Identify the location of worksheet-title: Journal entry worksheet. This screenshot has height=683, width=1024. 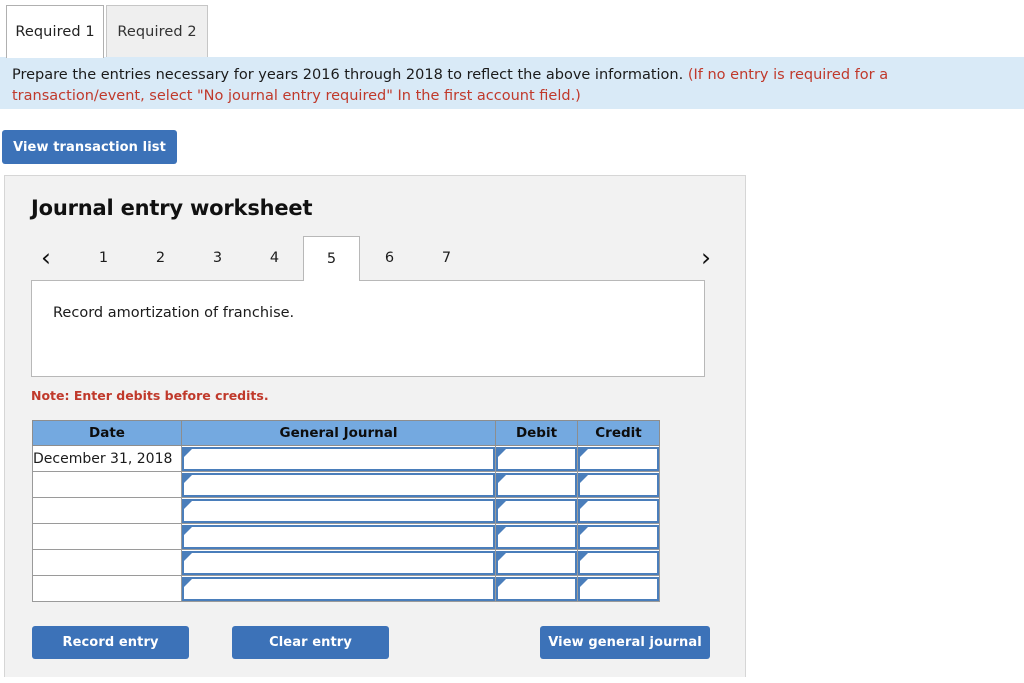
(172, 208).